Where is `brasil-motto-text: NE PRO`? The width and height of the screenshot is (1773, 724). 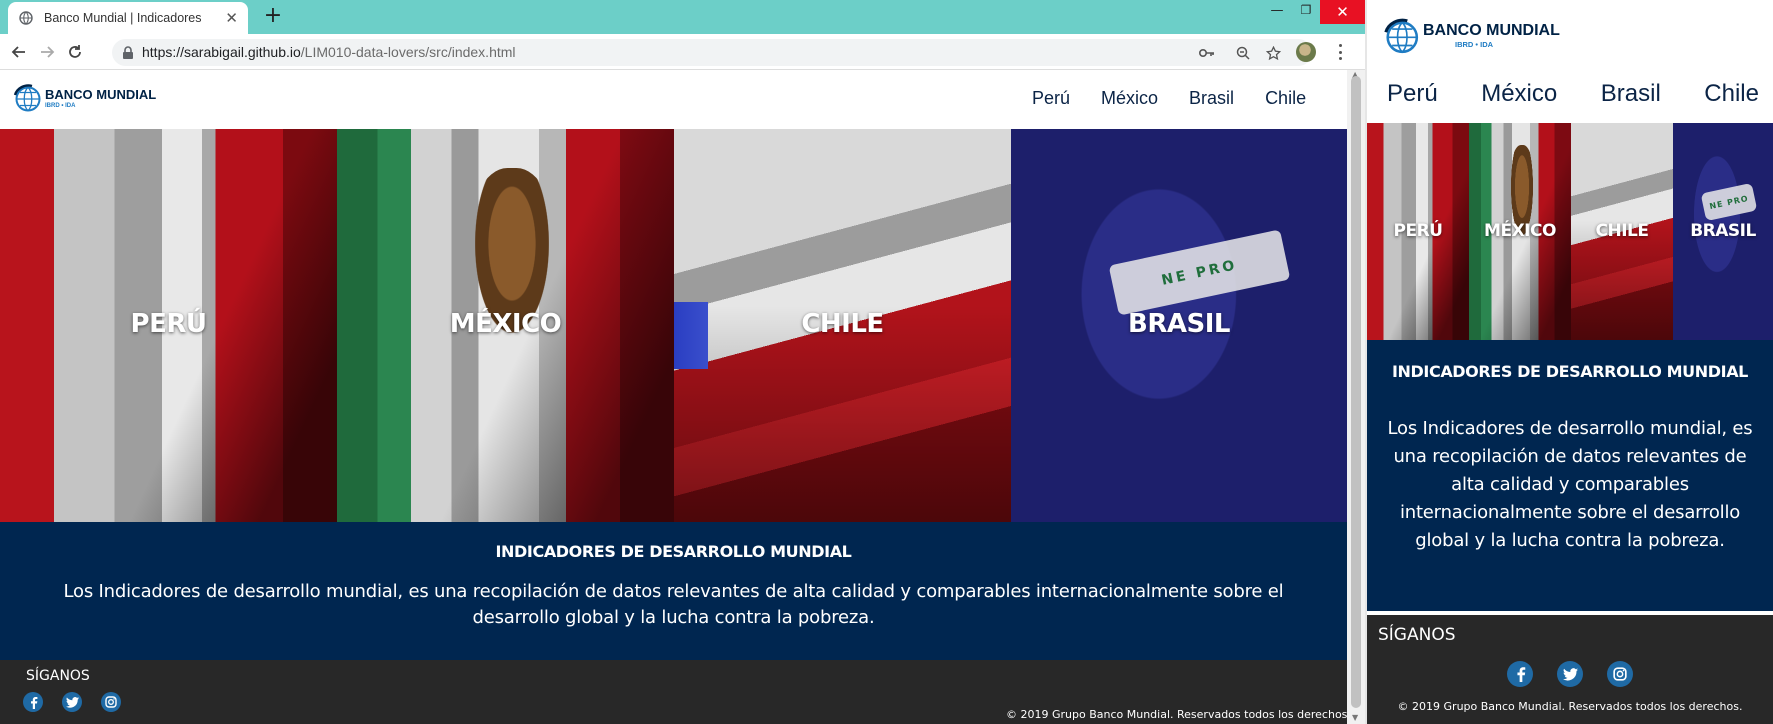
brasil-motto-text: NE PRO is located at coordinates (1199, 272).